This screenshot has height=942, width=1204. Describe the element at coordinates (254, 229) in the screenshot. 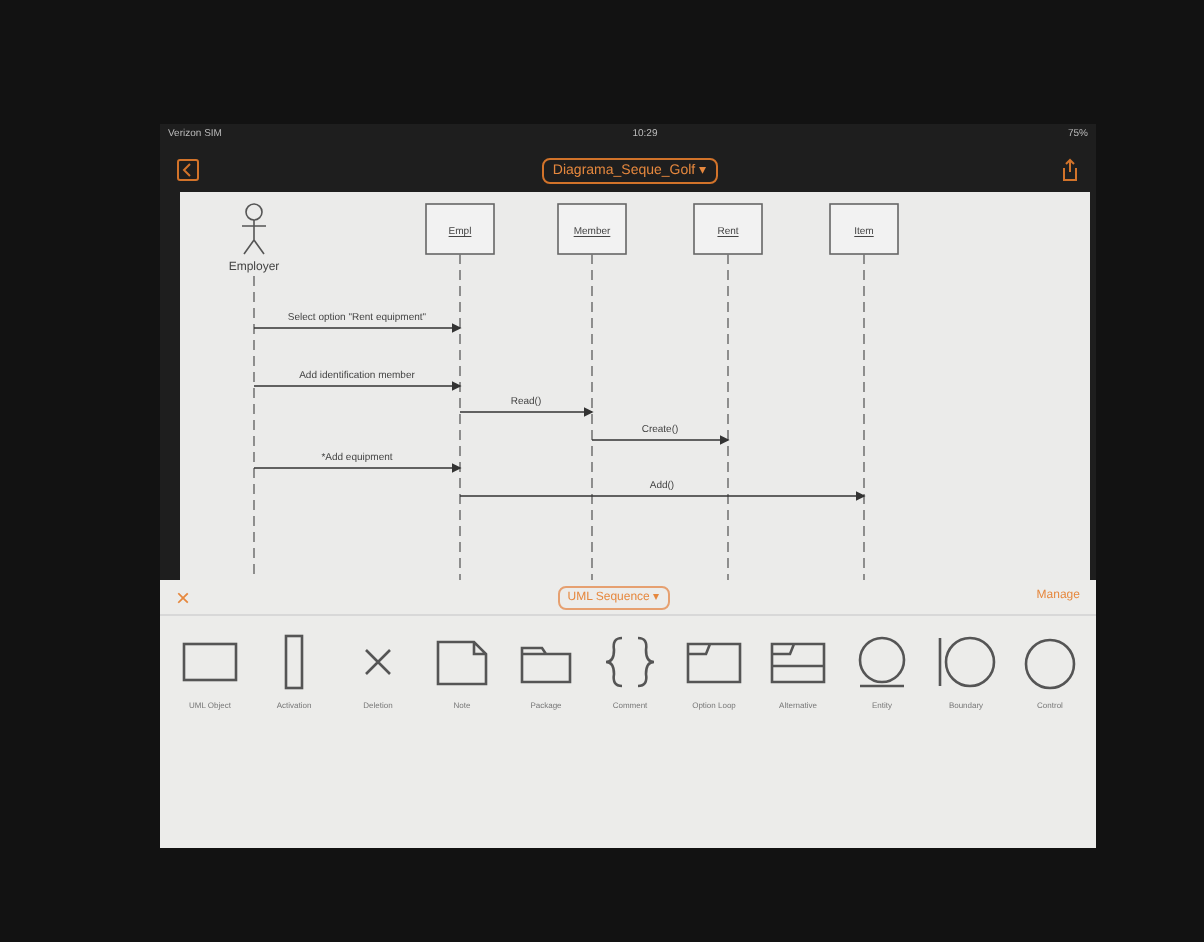

I see `actor-icon` at that location.